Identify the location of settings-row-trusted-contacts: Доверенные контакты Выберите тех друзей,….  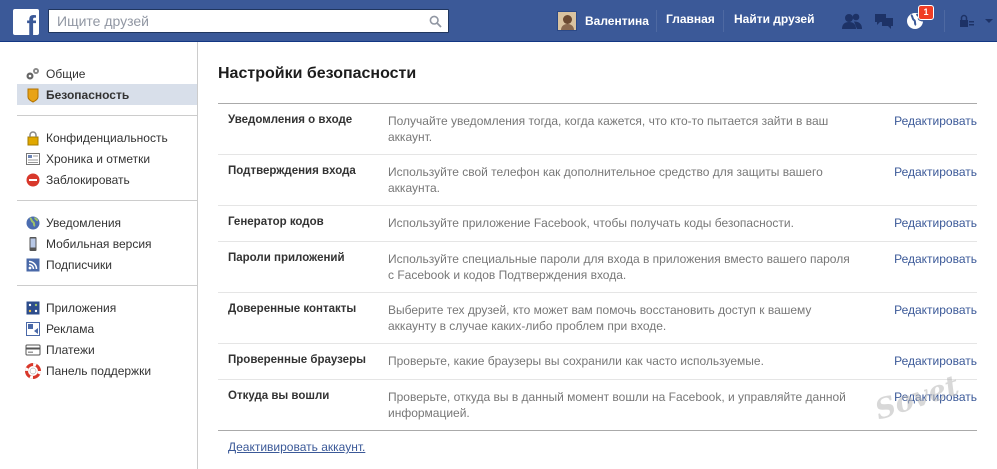
(597, 318).